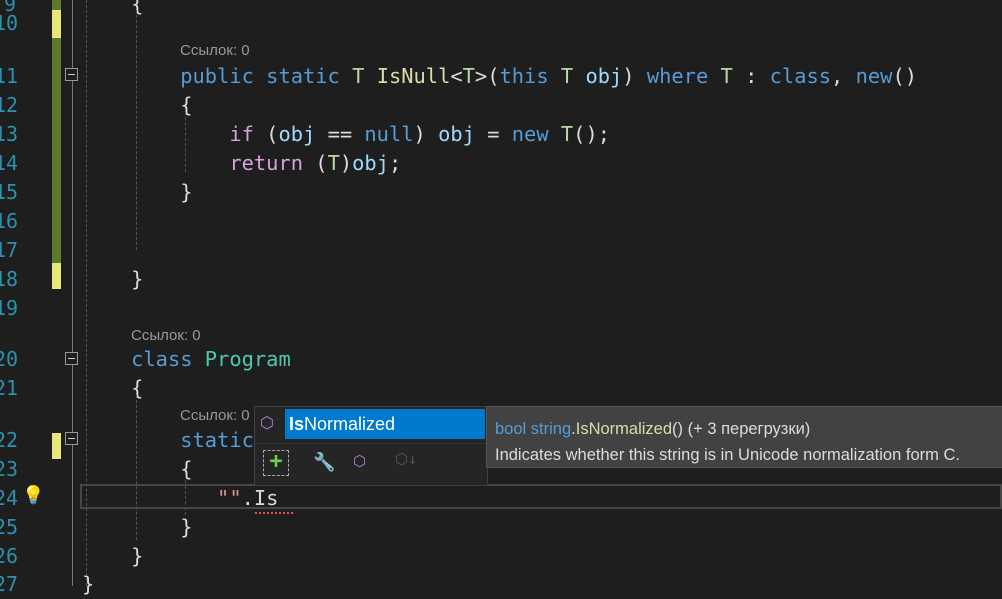 This screenshot has height=599, width=1002. What do you see at coordinates (217, 76) in the screenshot?
I see `code-token: public` at bounding box center [217, 76].